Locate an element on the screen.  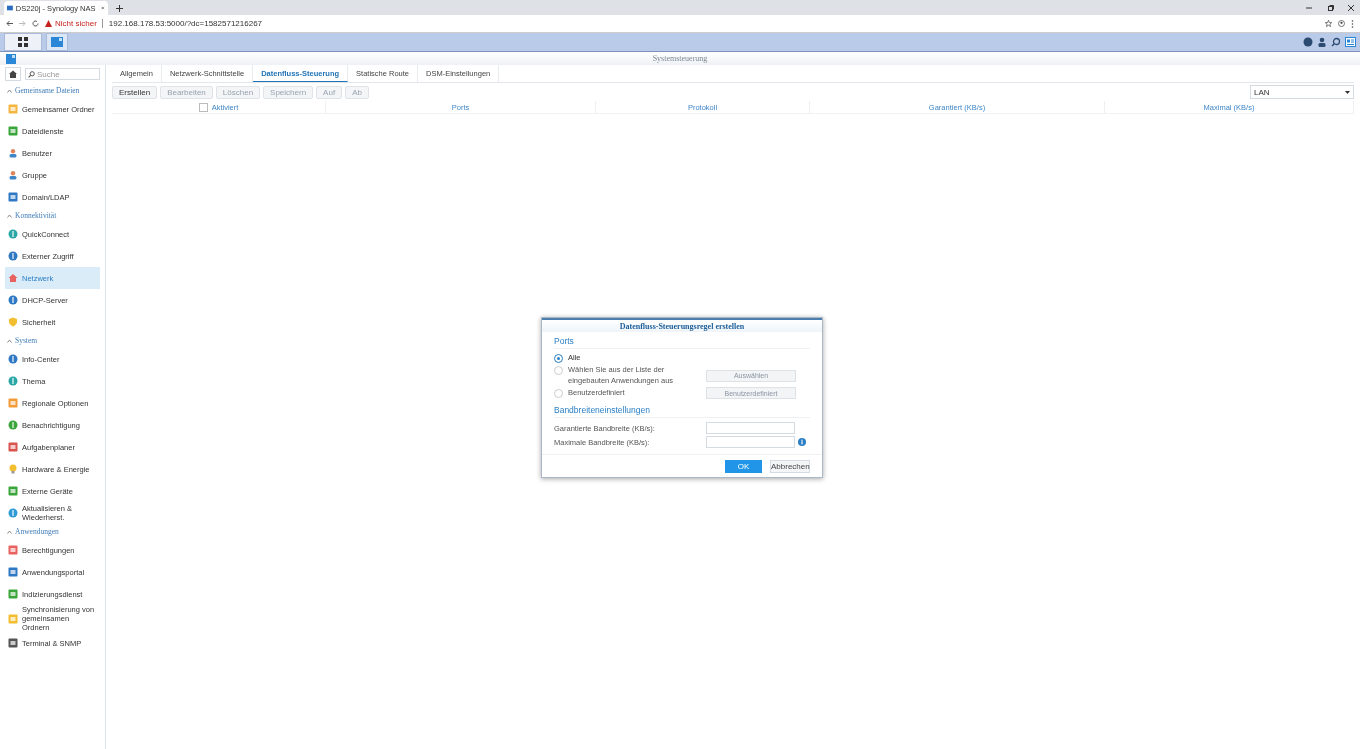
star-icon is located at coordinates (1328, 23).